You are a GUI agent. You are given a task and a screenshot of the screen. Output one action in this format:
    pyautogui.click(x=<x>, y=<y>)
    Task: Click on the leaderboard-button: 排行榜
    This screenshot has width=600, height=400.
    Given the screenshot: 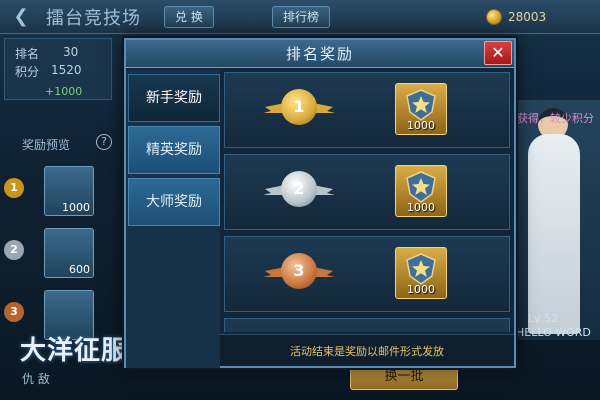 What is the action you would take?
    pyautogui.click(x=301, y=17)
    